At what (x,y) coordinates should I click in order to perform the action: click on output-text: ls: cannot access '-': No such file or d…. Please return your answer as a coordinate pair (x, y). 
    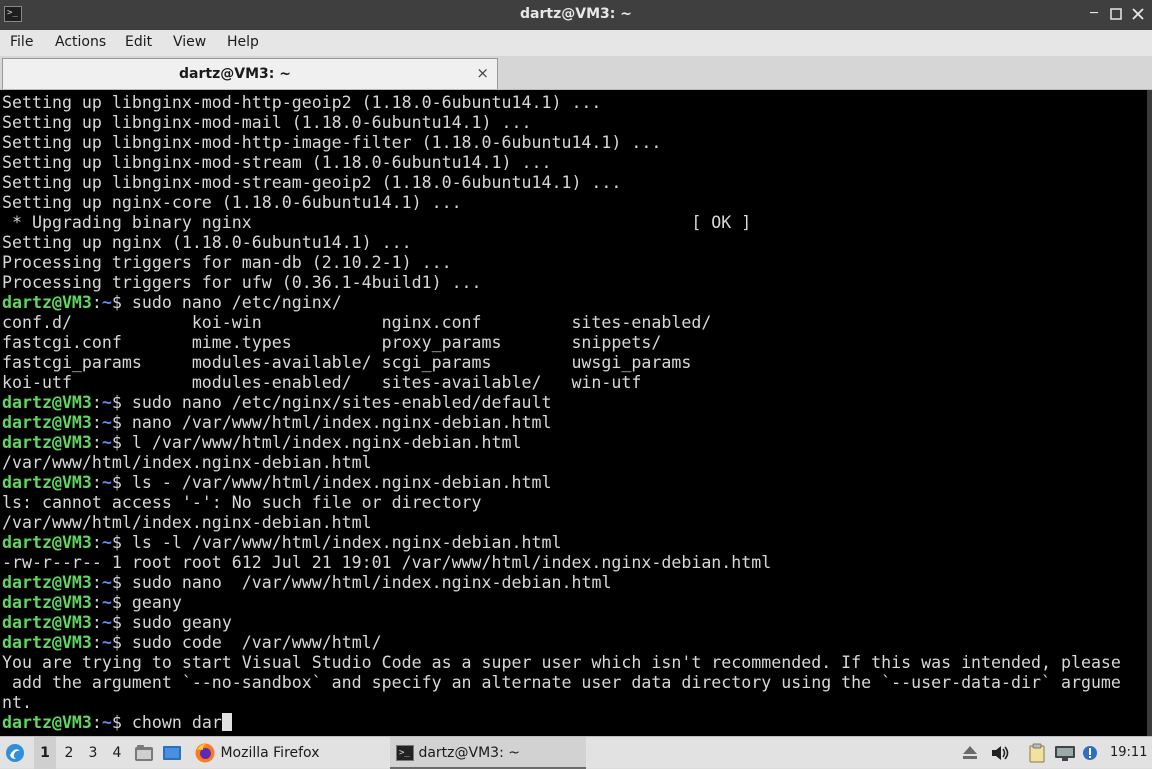
    Looking at the image, I should click on (242, 502).